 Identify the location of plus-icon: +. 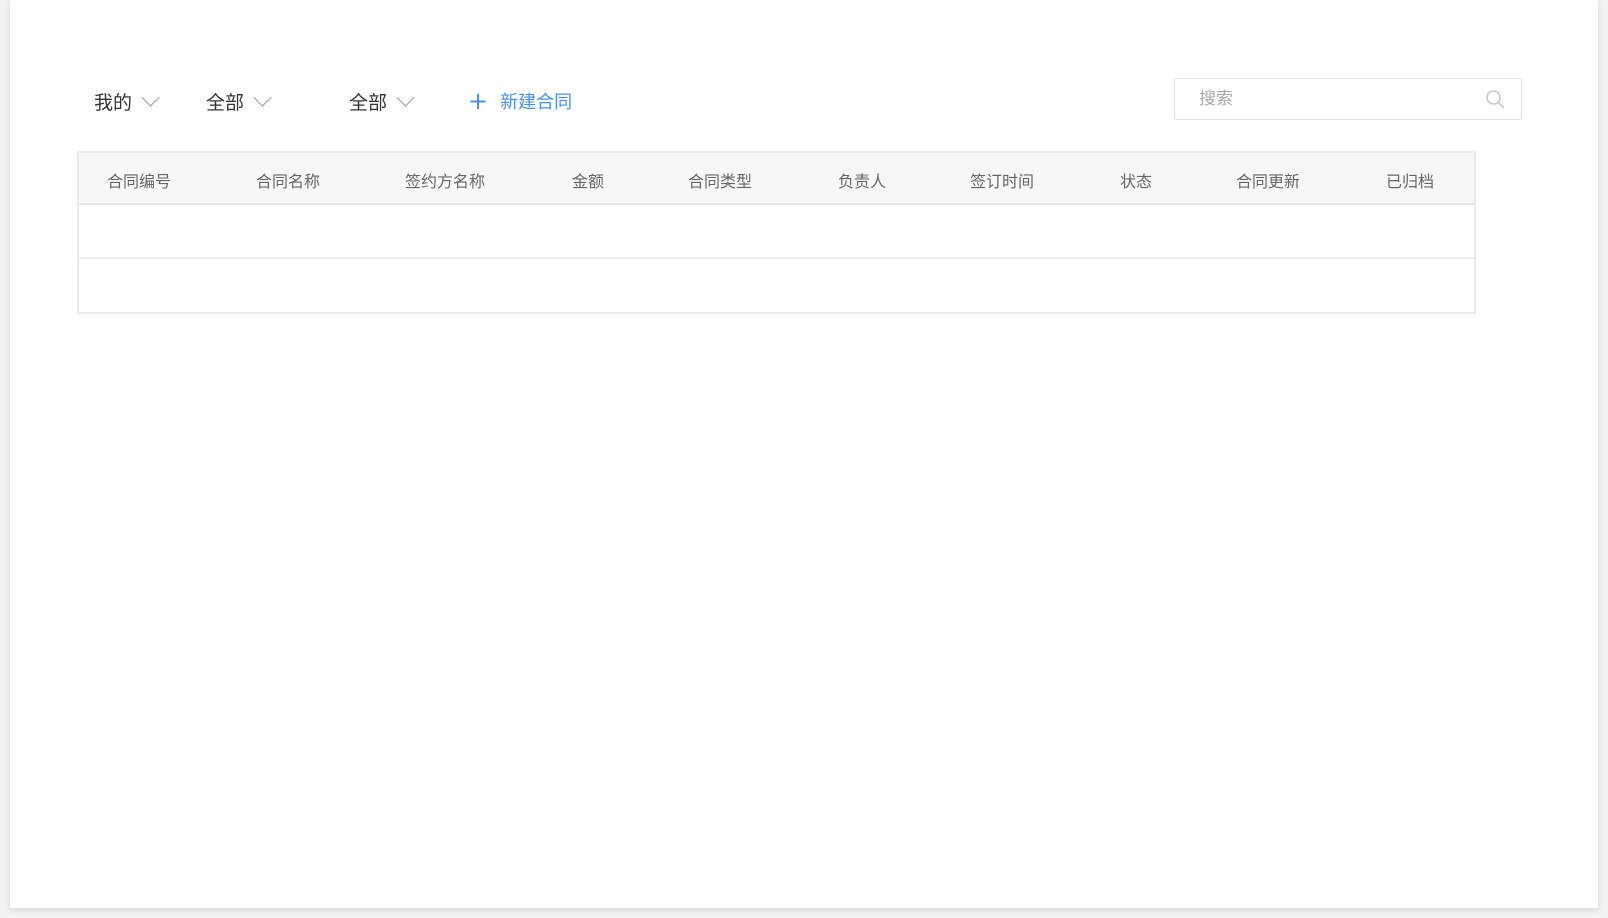
(478, 101).